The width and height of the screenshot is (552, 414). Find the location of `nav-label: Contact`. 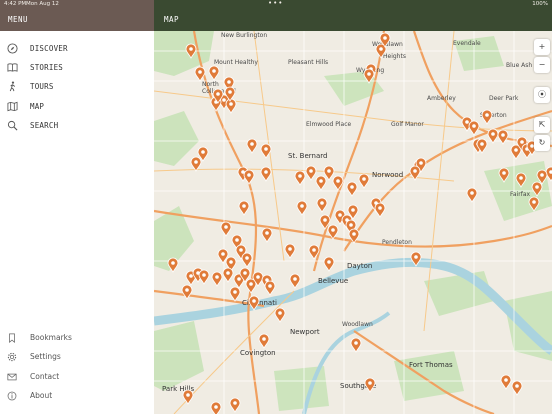

nav-label: Contact is located at coordinates (45, 376).